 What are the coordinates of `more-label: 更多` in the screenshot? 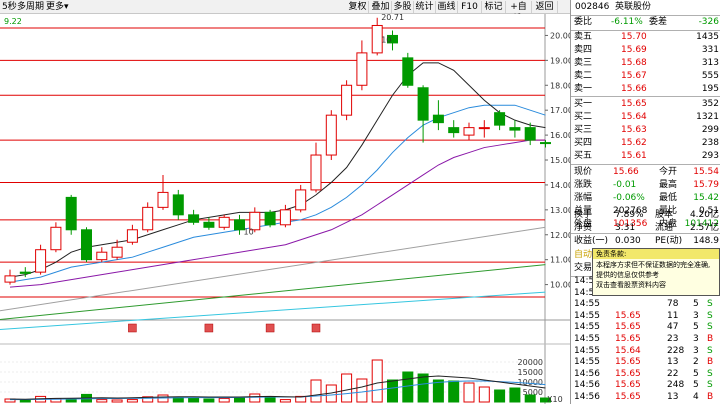 It's located at (55, 7).